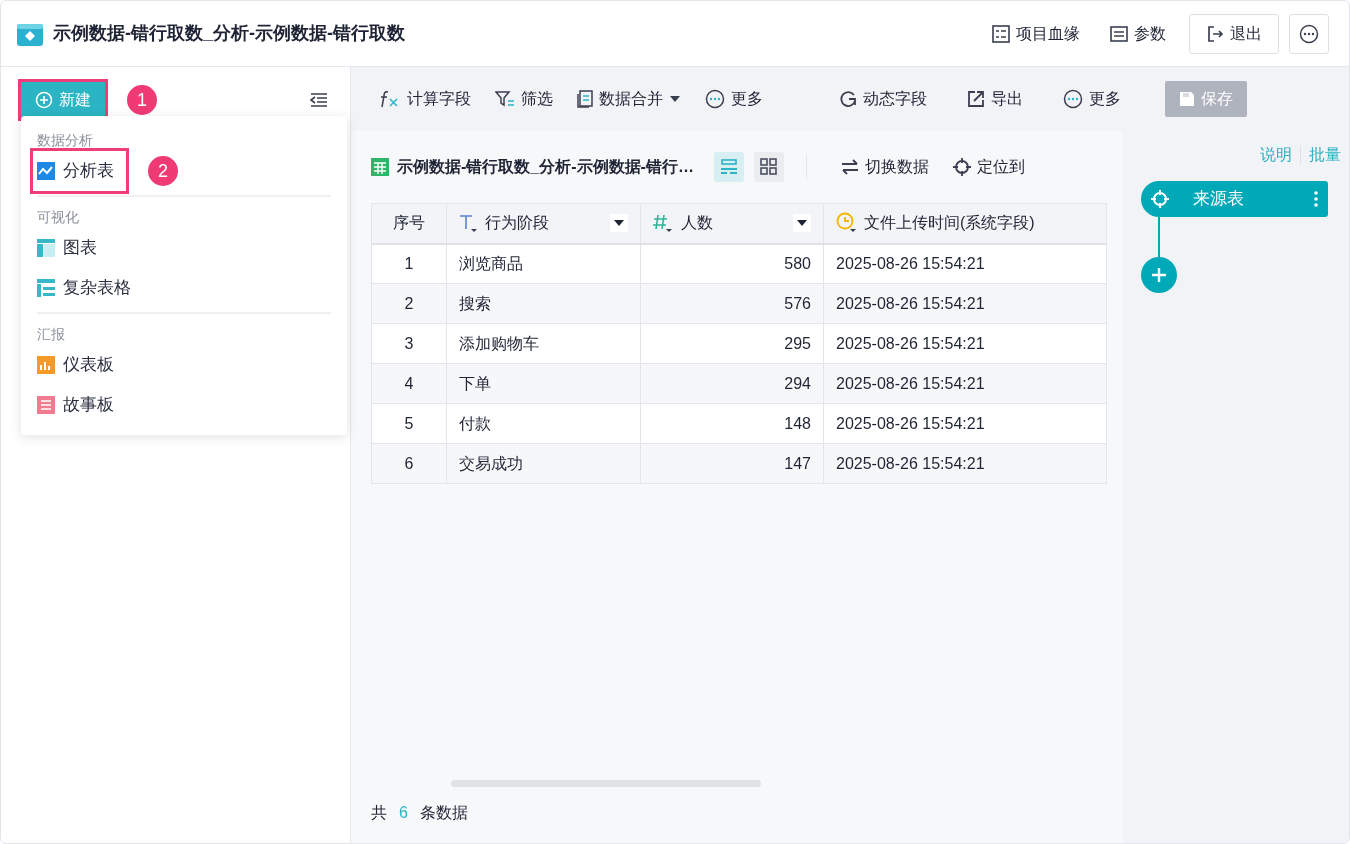 The image size is (1350, 844). Describe the element at coordinates (848, 99) in the screenshot. I see `refresh-icon` at that location.